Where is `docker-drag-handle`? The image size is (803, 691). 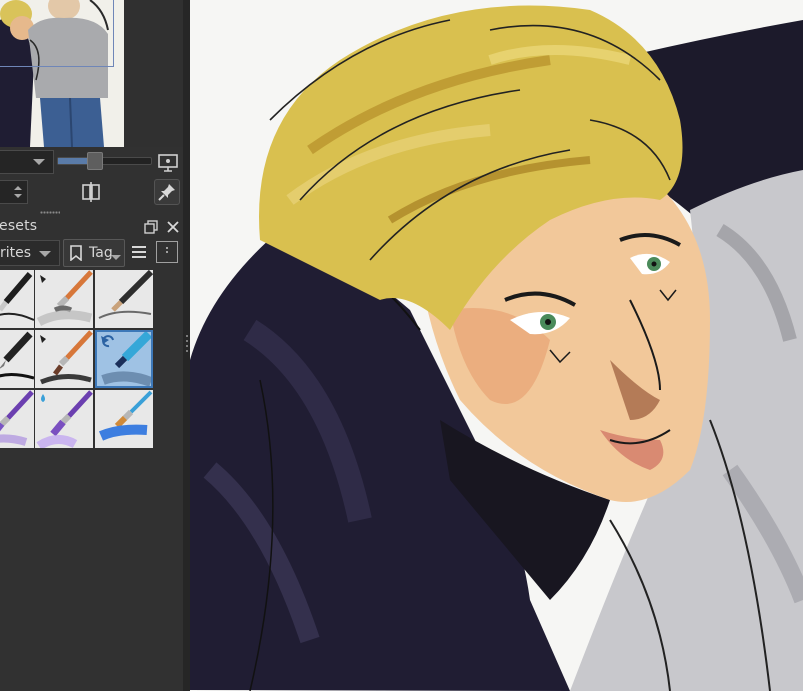
docker-drag-handle is located at coordinates (50, 212).